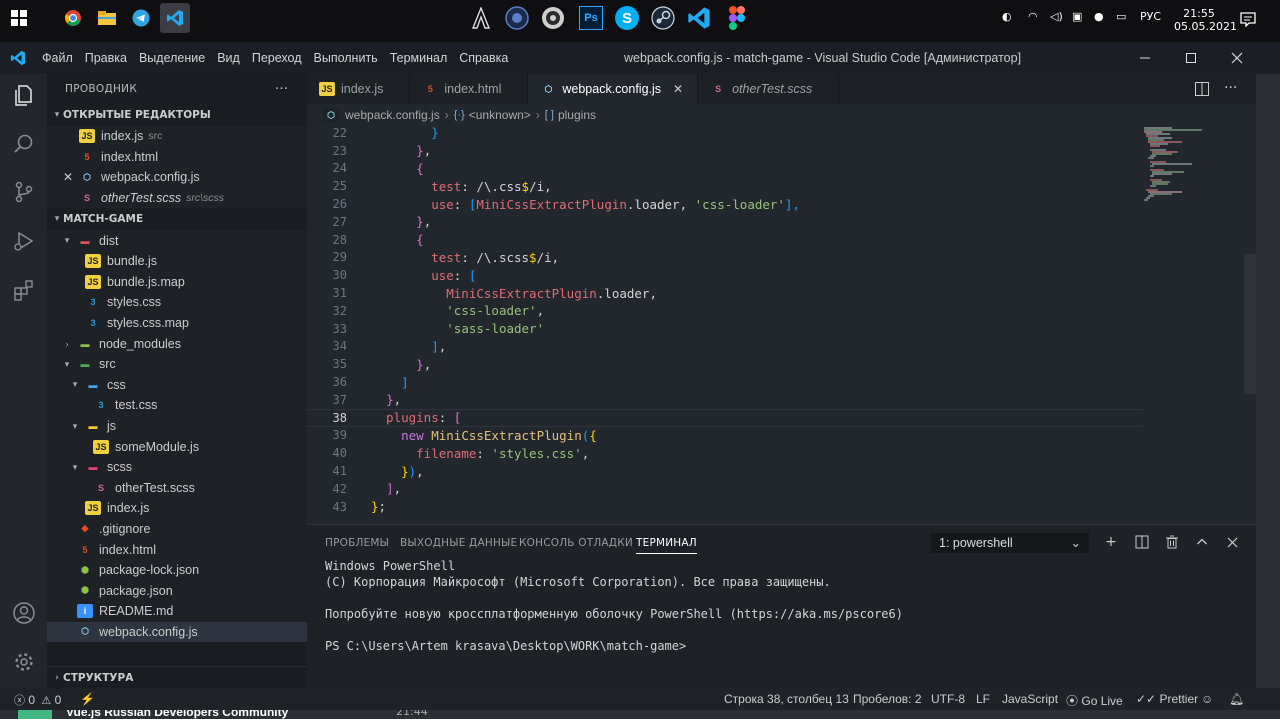  Describe the element at coordinates (177, 343) in the screenshot. I see `tree-folder: › ▬ node_modules` at that location.